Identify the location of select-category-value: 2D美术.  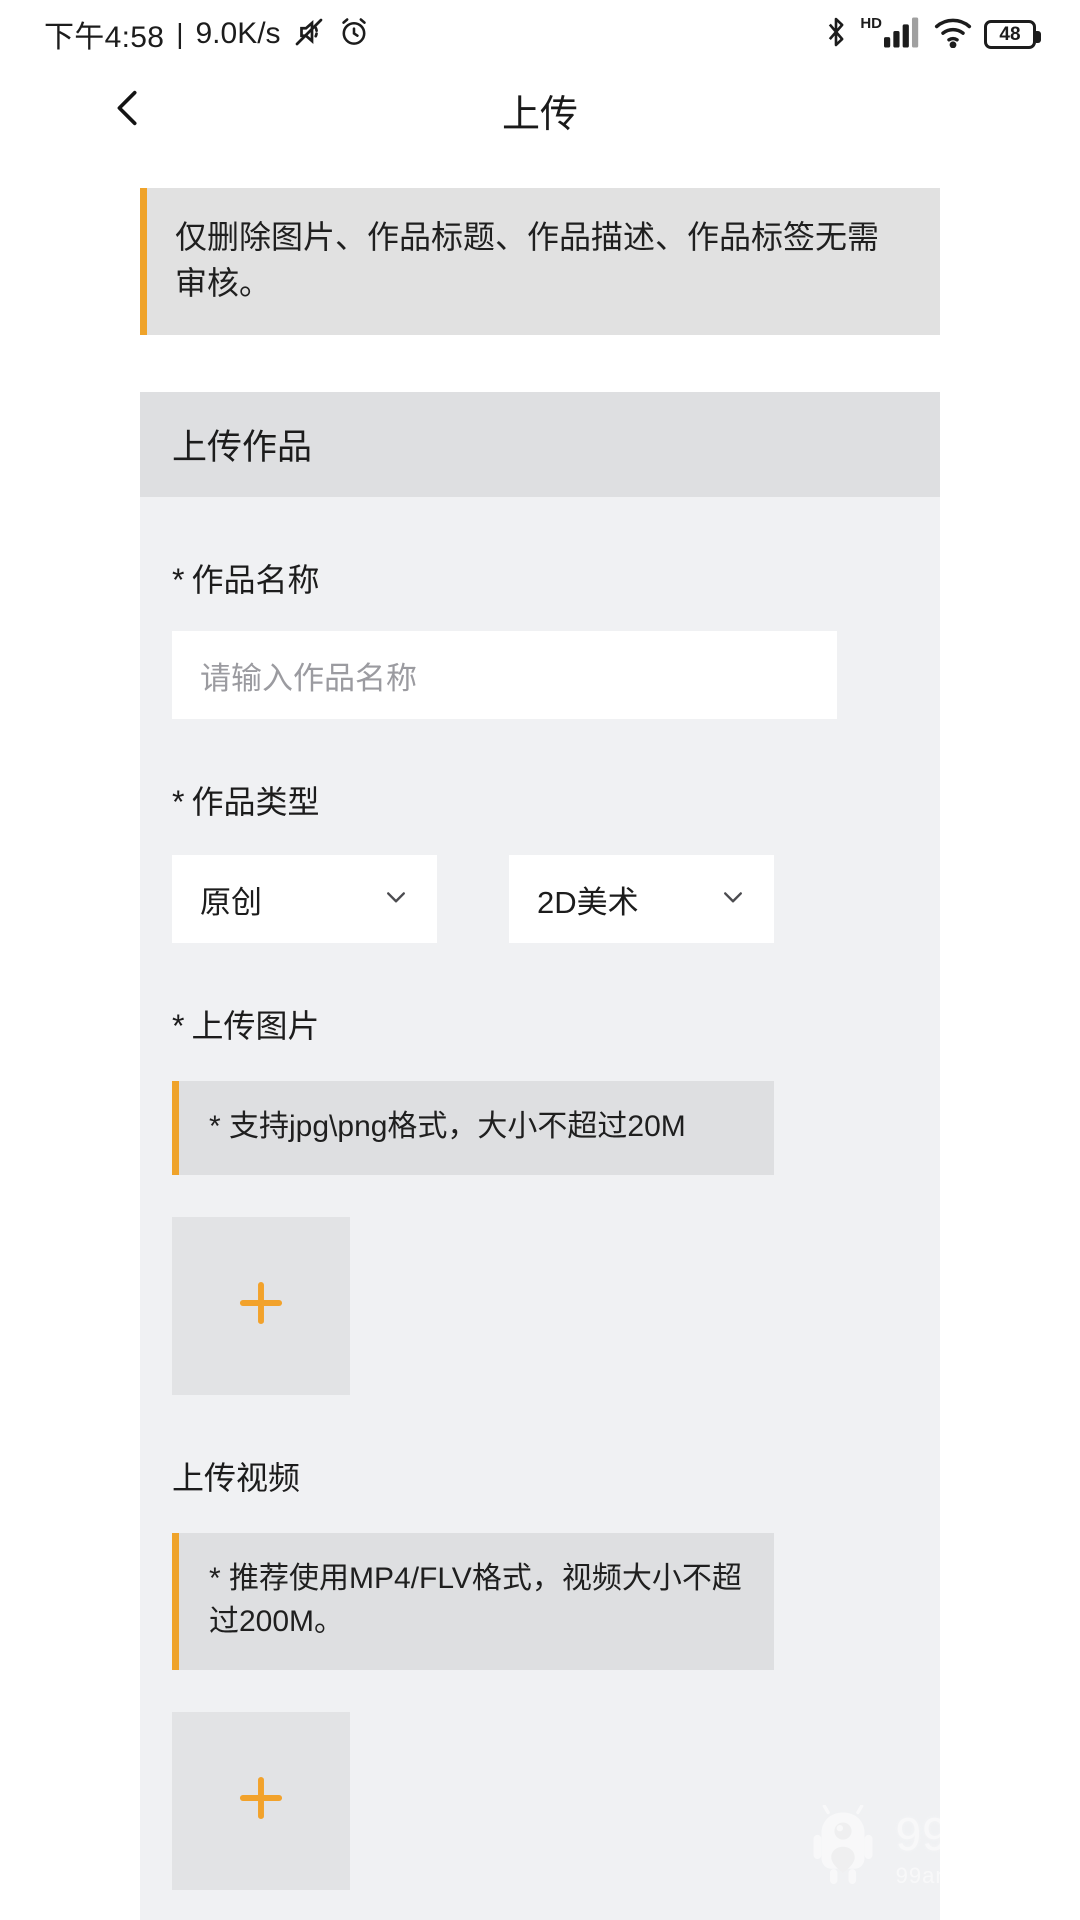
(588, 902).